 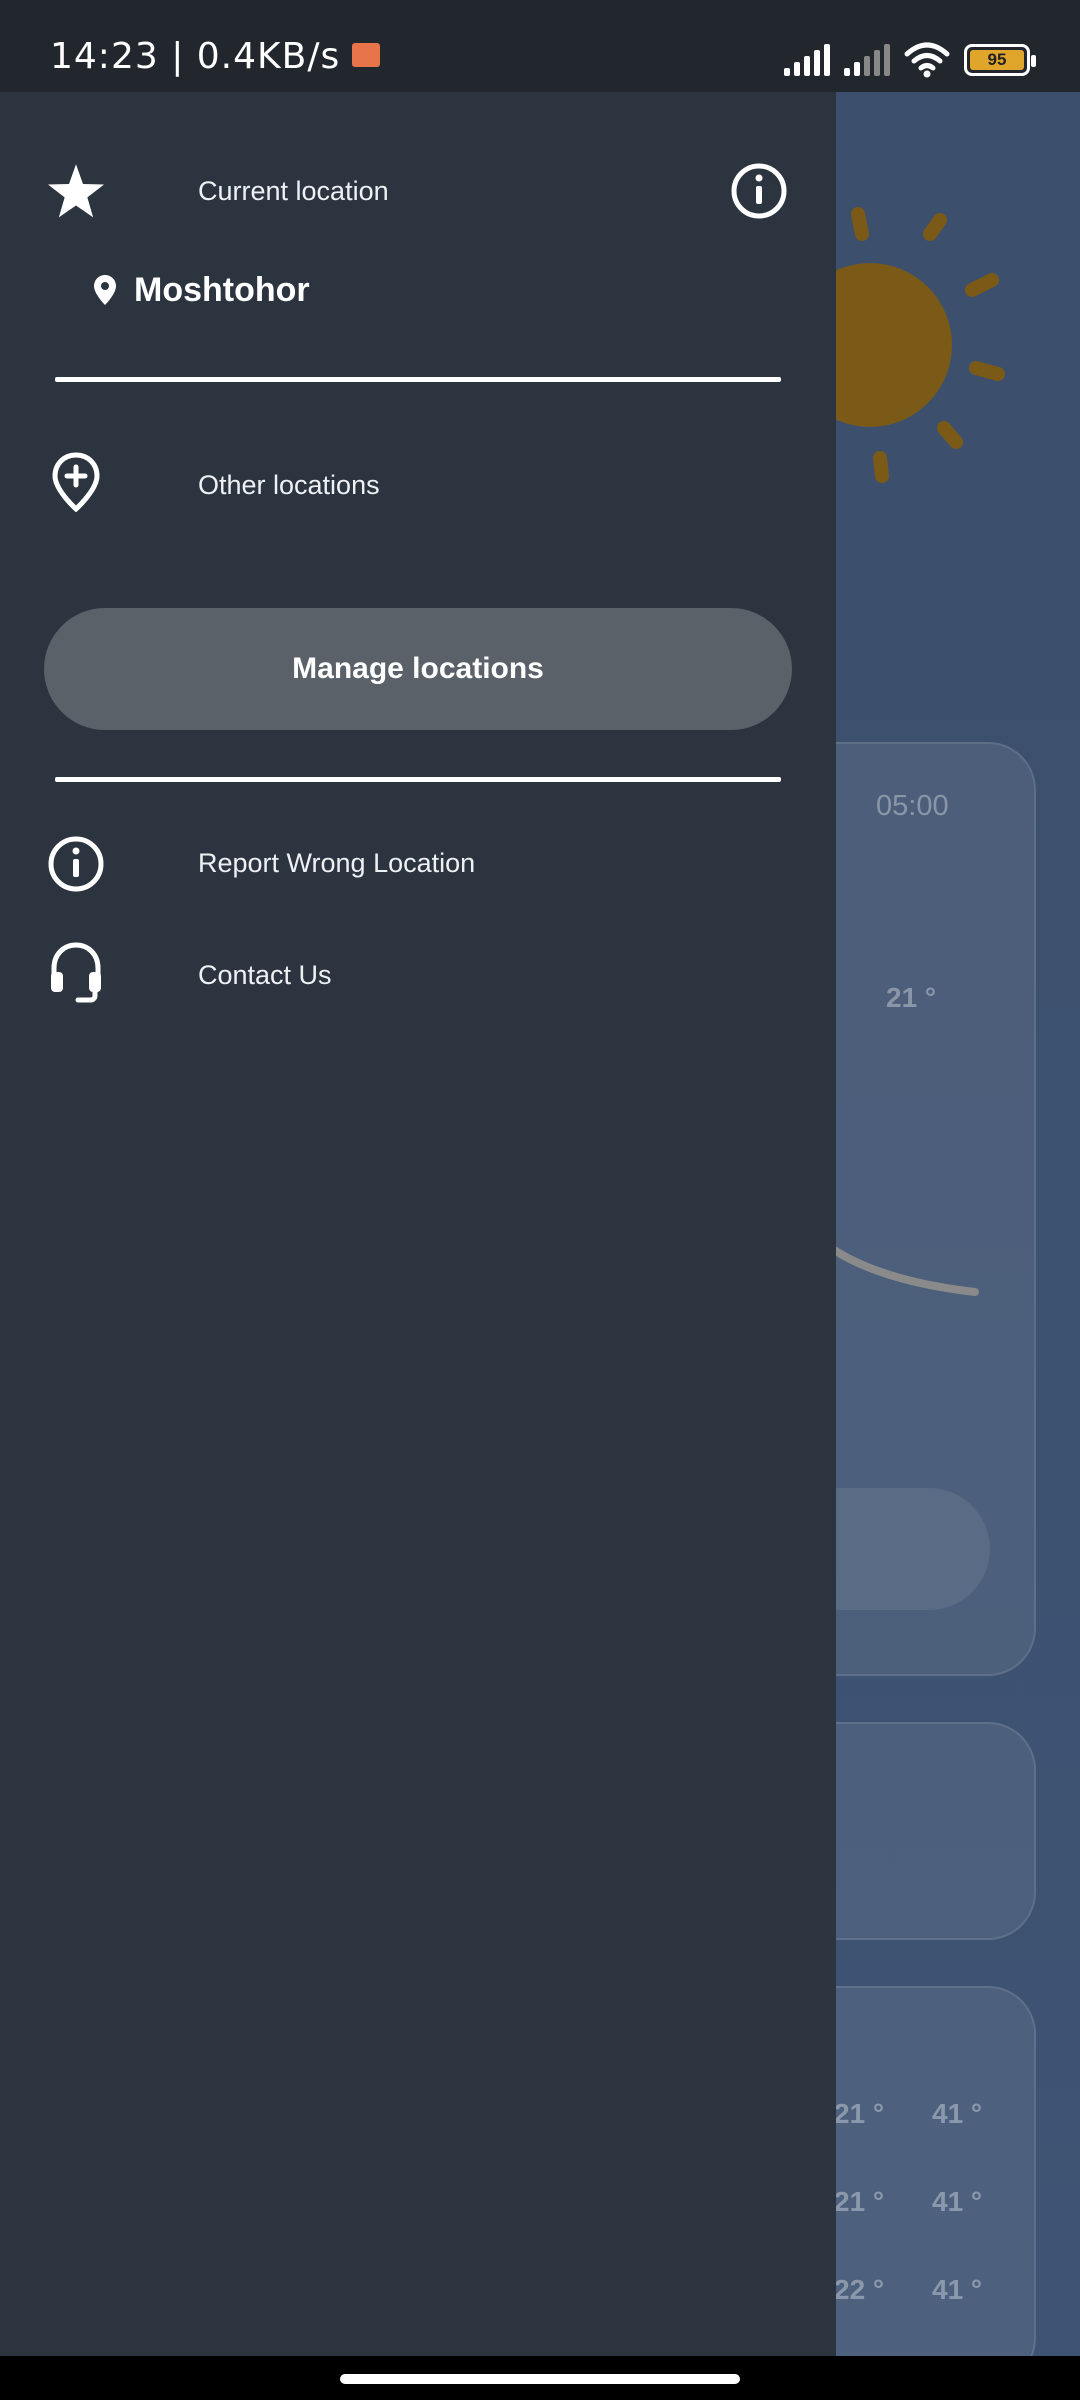 What do you see at coordinates (366, 55) in the screenshot?
I see `screen-record-icon` at bounding box center [366, 55].